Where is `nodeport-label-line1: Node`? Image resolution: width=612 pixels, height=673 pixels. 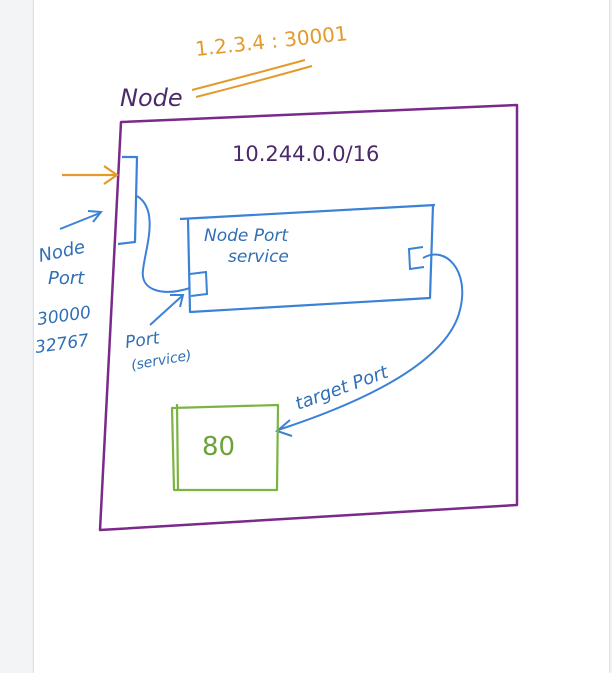 nodeport-label-line1: Node is located at coordinates (62, 252).